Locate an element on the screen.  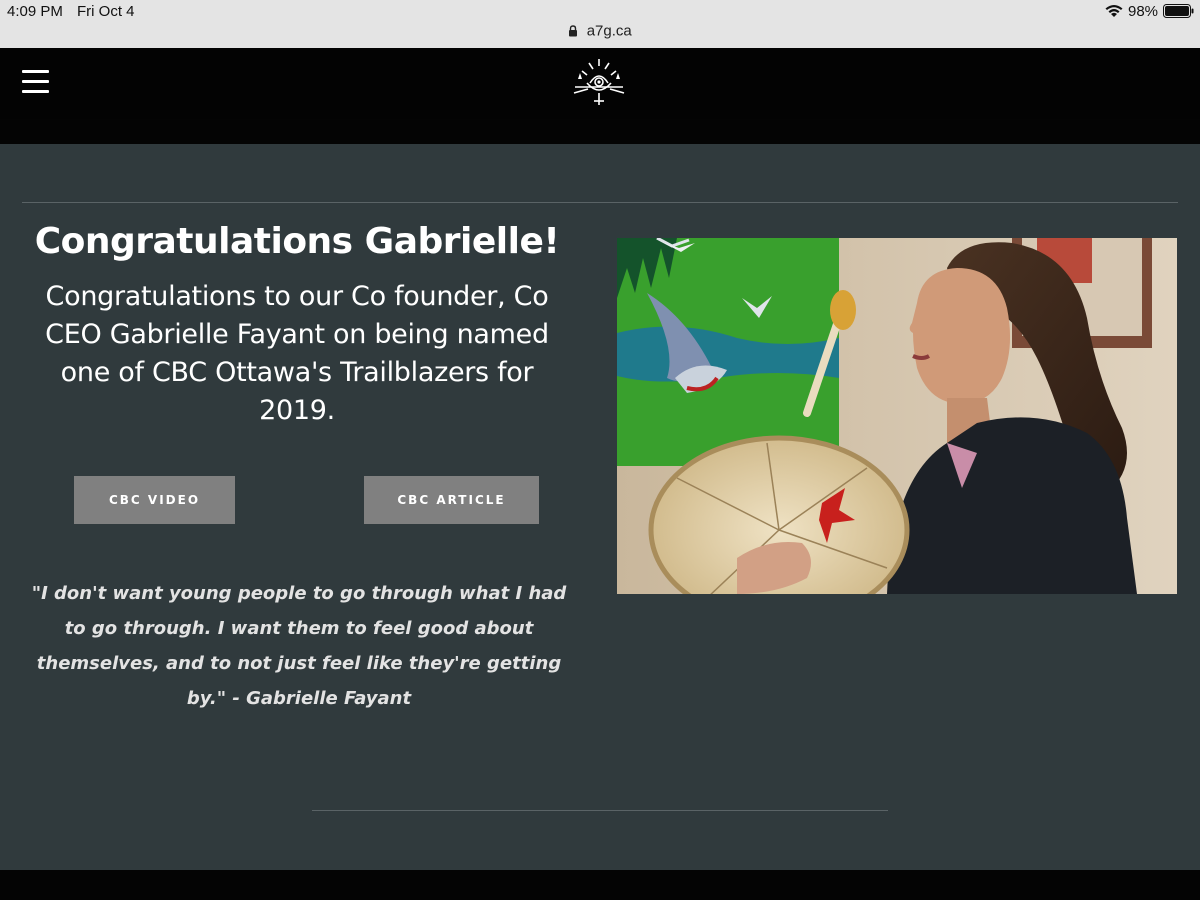
address-bar: a7g.ca is located at coordinates (600, 33).